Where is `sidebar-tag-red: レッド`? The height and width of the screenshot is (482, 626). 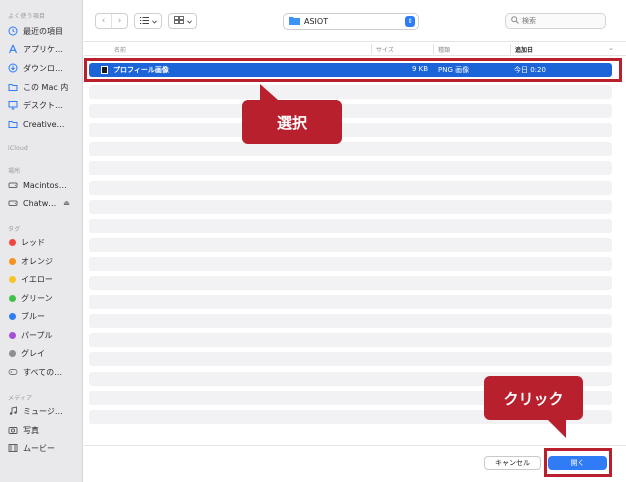 sidebar-tag-red: レッド is located at coordinates (44, 242).